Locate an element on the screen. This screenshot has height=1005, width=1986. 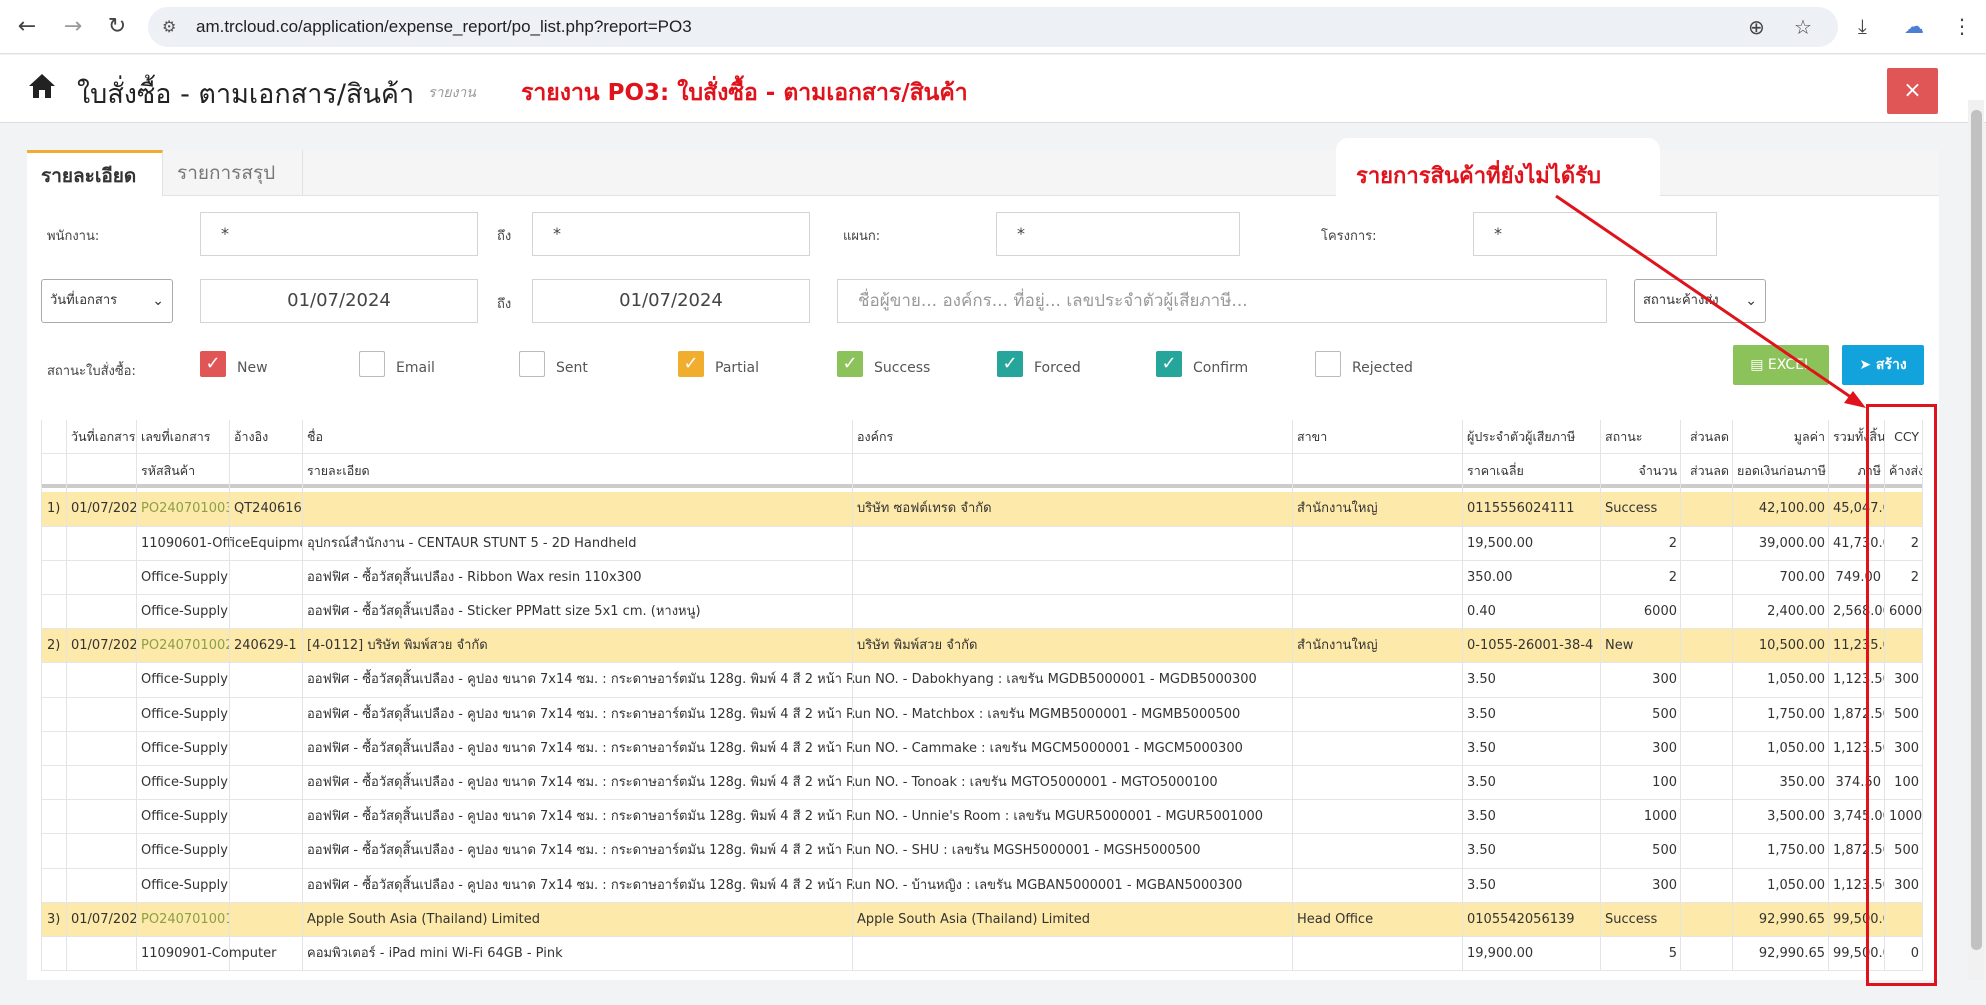
delivery-status-value: สถานะค้างส่ง is located at coordinates (1681, 300).